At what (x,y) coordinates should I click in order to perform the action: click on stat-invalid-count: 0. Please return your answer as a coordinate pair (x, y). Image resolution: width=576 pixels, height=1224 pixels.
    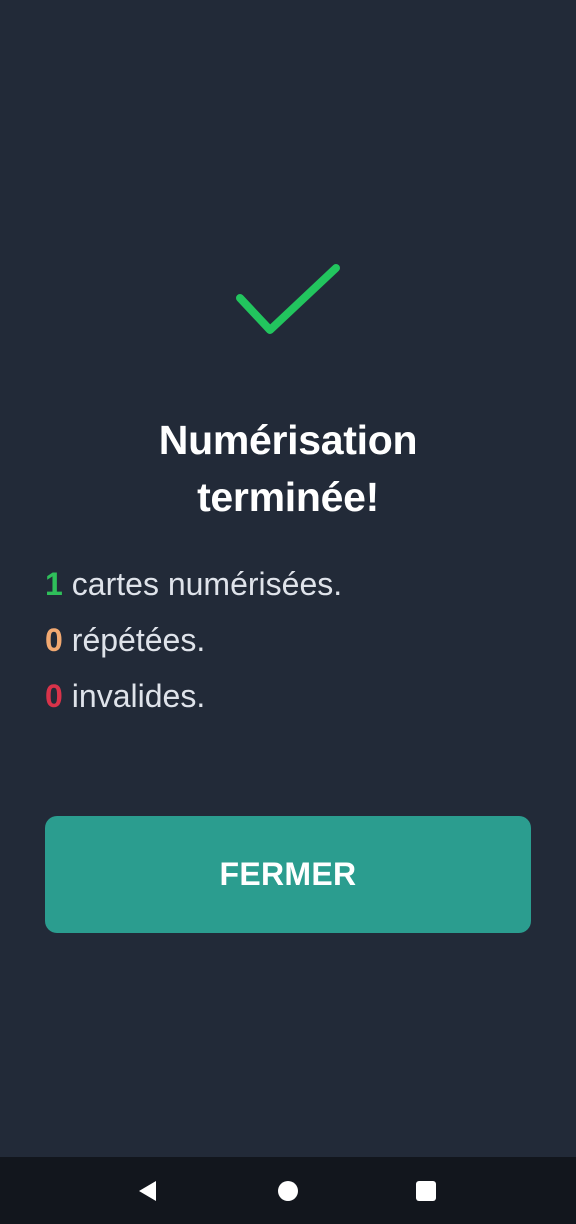
    Looking at the image, I should click on (54, 696).